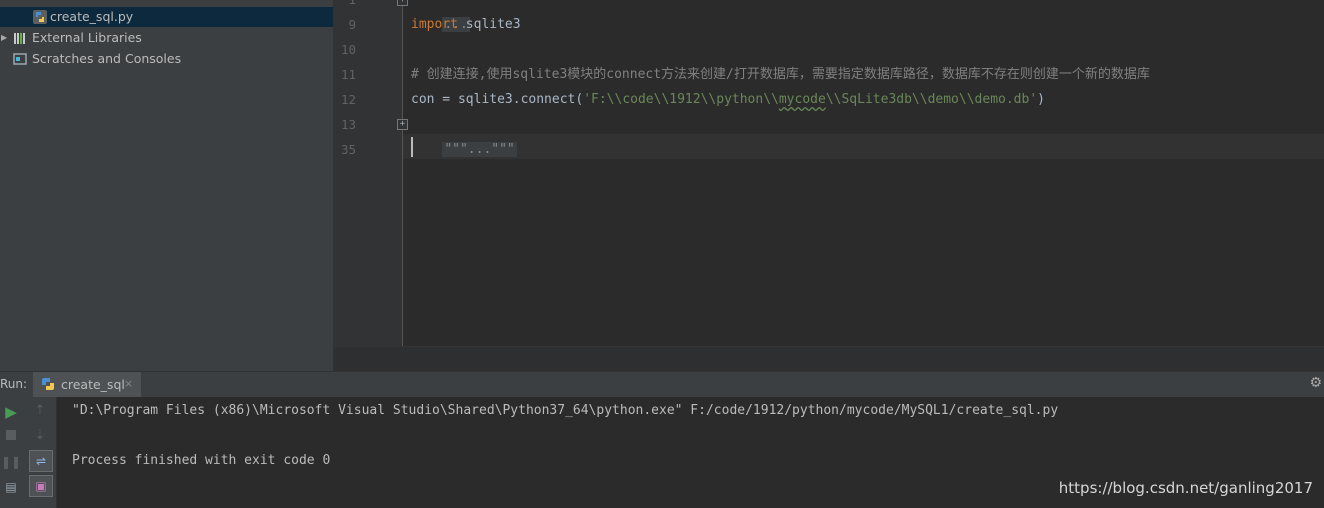 The width and height of the screenshot is (1324, 508). Describe the element at coordinates (14, 384) in the screenshot. I see `run-panel-title: Run:` at that location.